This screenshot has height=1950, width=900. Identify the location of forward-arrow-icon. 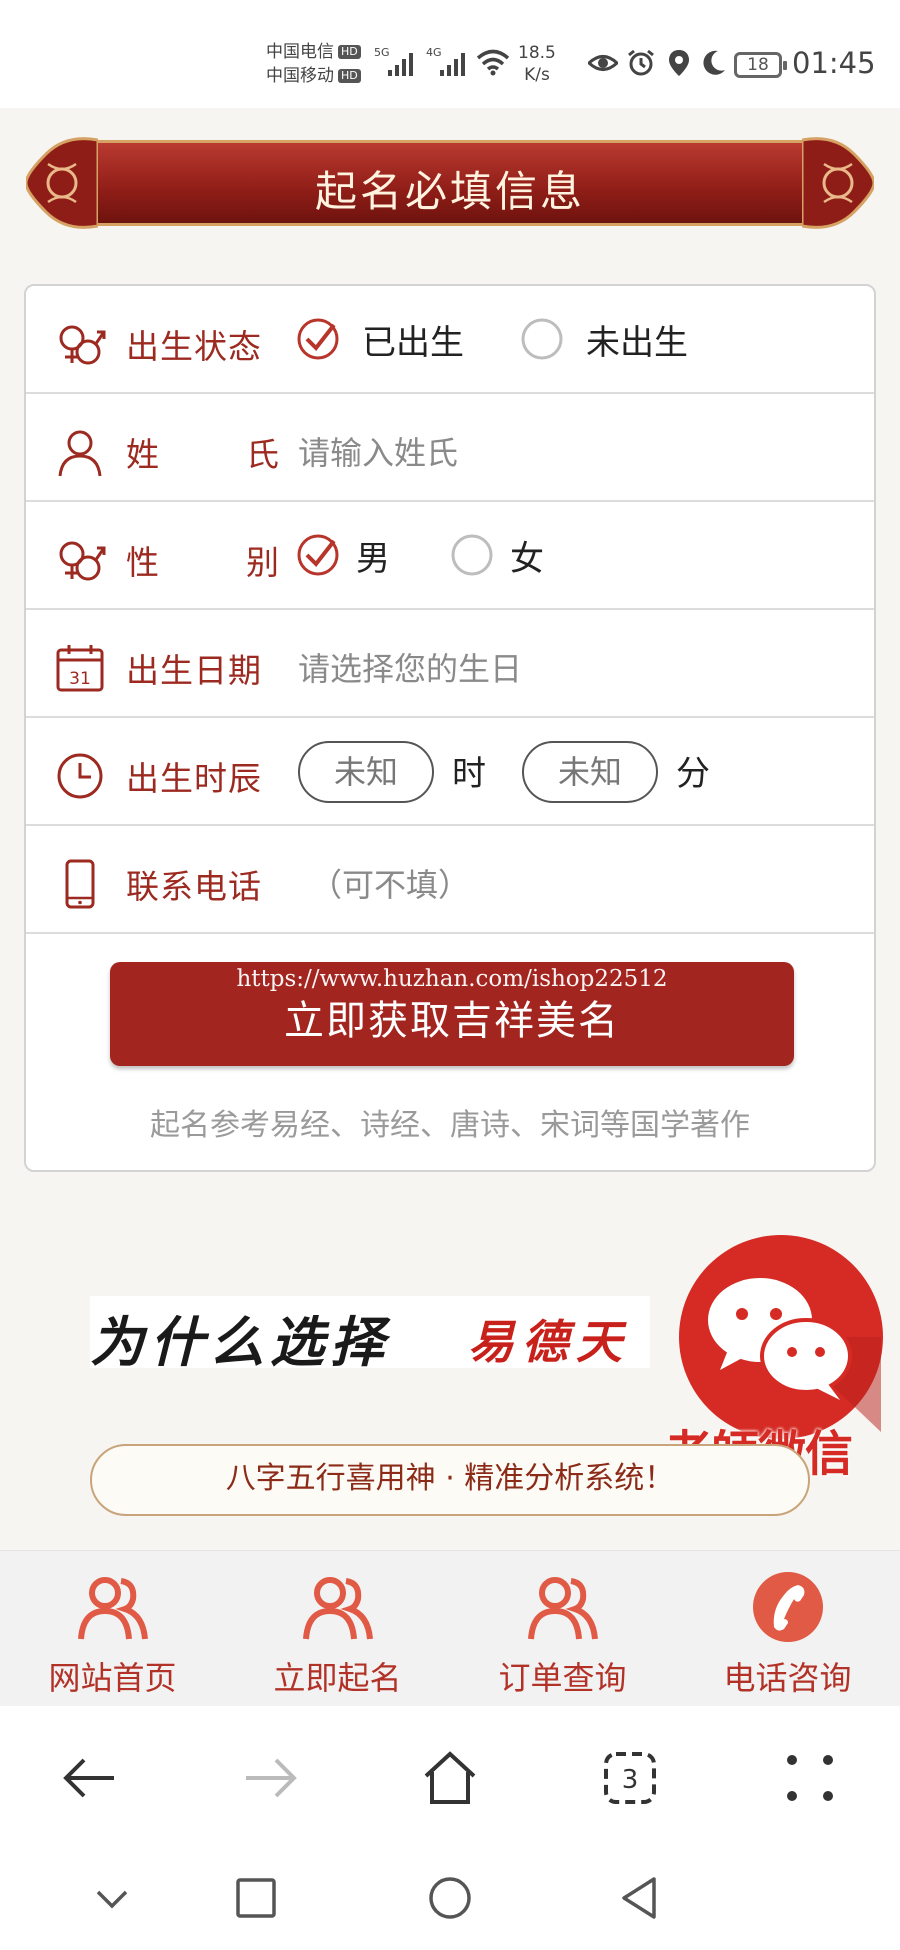
(270, 1778).